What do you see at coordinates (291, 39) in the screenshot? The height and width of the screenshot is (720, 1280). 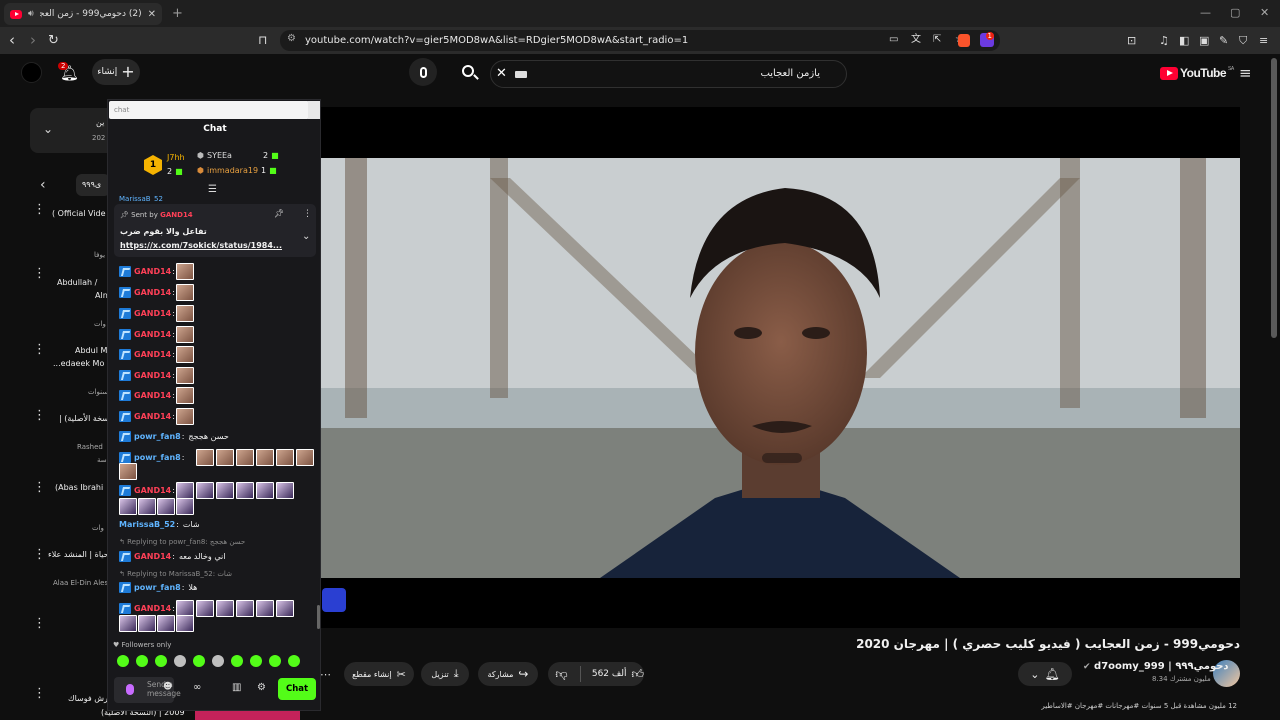 I see `site-info-icon: ⚙` at bounding box center [291, 39].